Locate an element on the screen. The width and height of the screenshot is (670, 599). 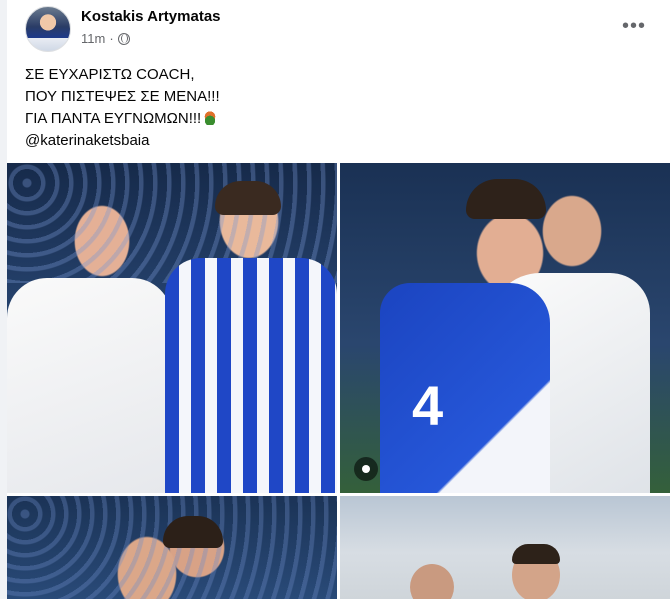
author-name: Kostakis Artymatas is located at coordinates (151, 16).